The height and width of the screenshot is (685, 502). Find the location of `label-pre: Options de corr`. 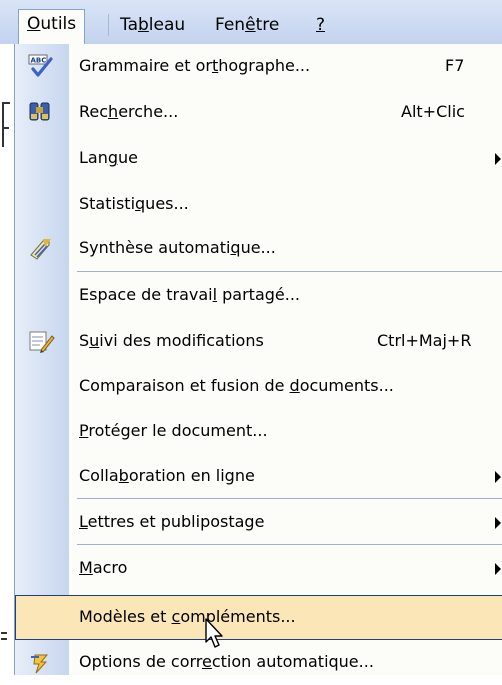

label-pre: Options de corr is located at coordinates (141, 661).